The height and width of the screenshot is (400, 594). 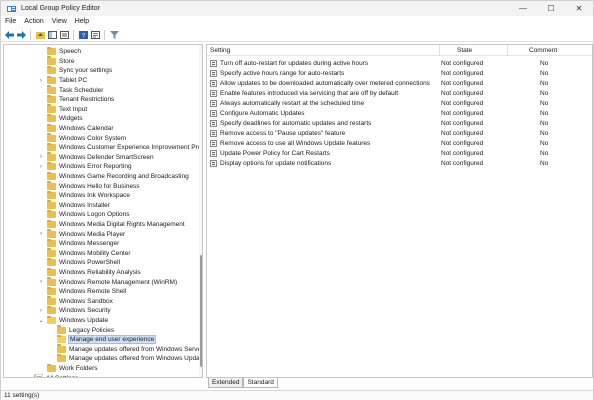 I want to click on tree-item: Windows Messenger, so click(x=78, y=243).